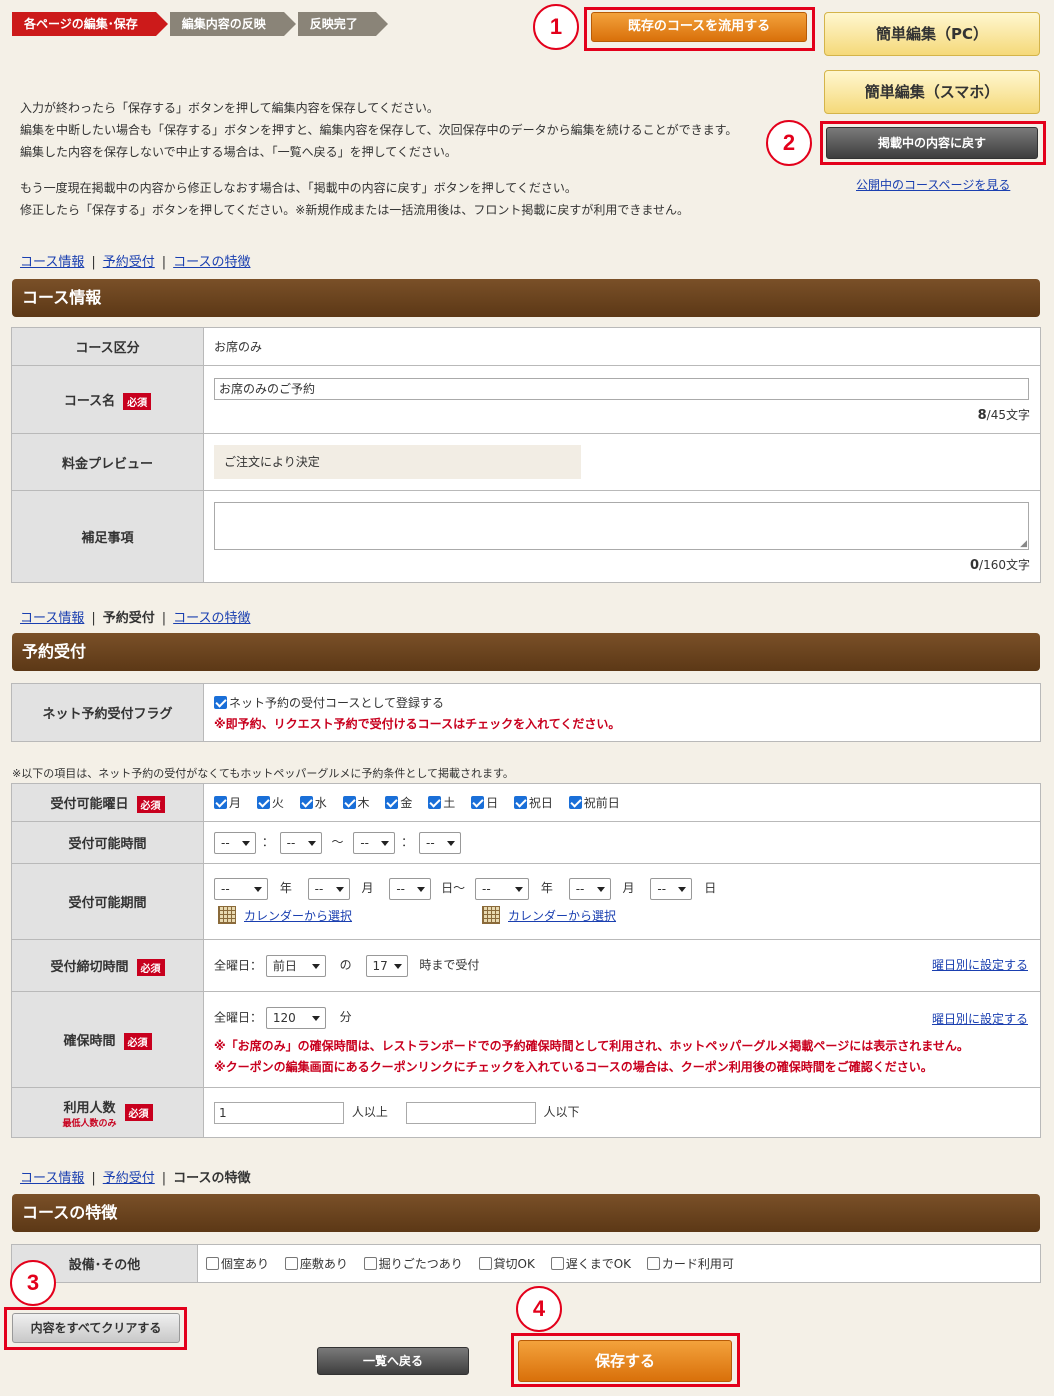 The image size is (1054, 1396). I want to click on people-max-input, so click(470, 1112).